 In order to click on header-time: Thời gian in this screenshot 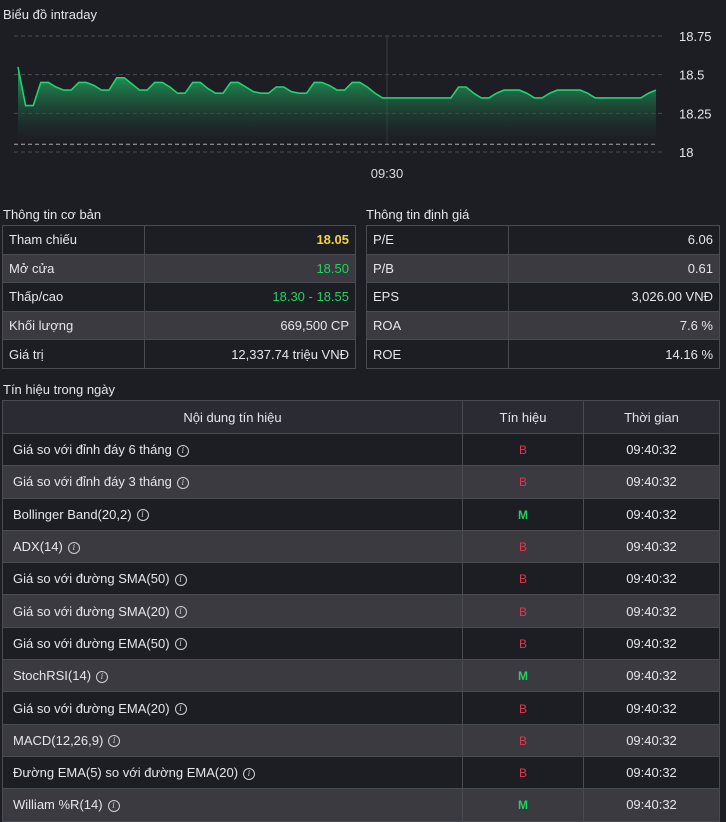, I will do `click(651, 417)`.